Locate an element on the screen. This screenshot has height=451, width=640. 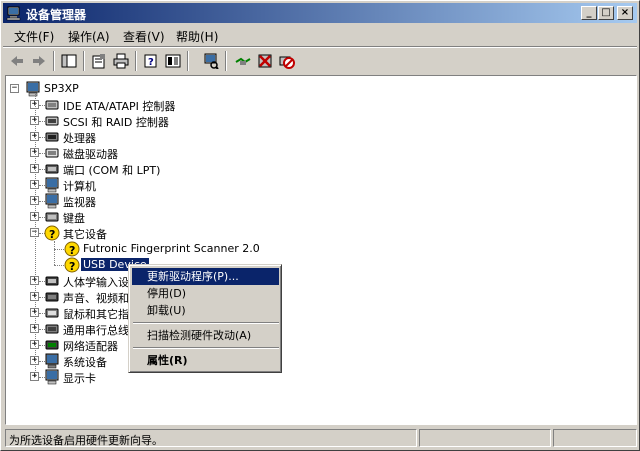
tree-node-label: 处理器 is located at coordinates (79, 138).